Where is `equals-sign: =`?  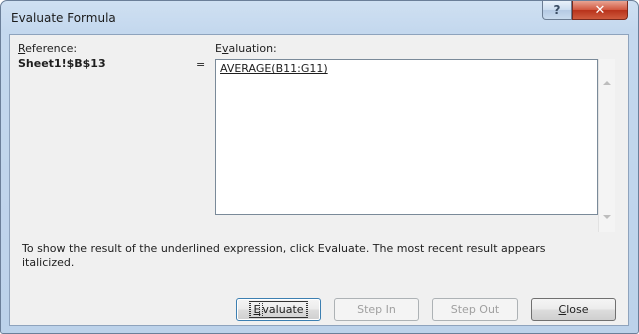
equals-sign: = is located at coordinates (201, 64).